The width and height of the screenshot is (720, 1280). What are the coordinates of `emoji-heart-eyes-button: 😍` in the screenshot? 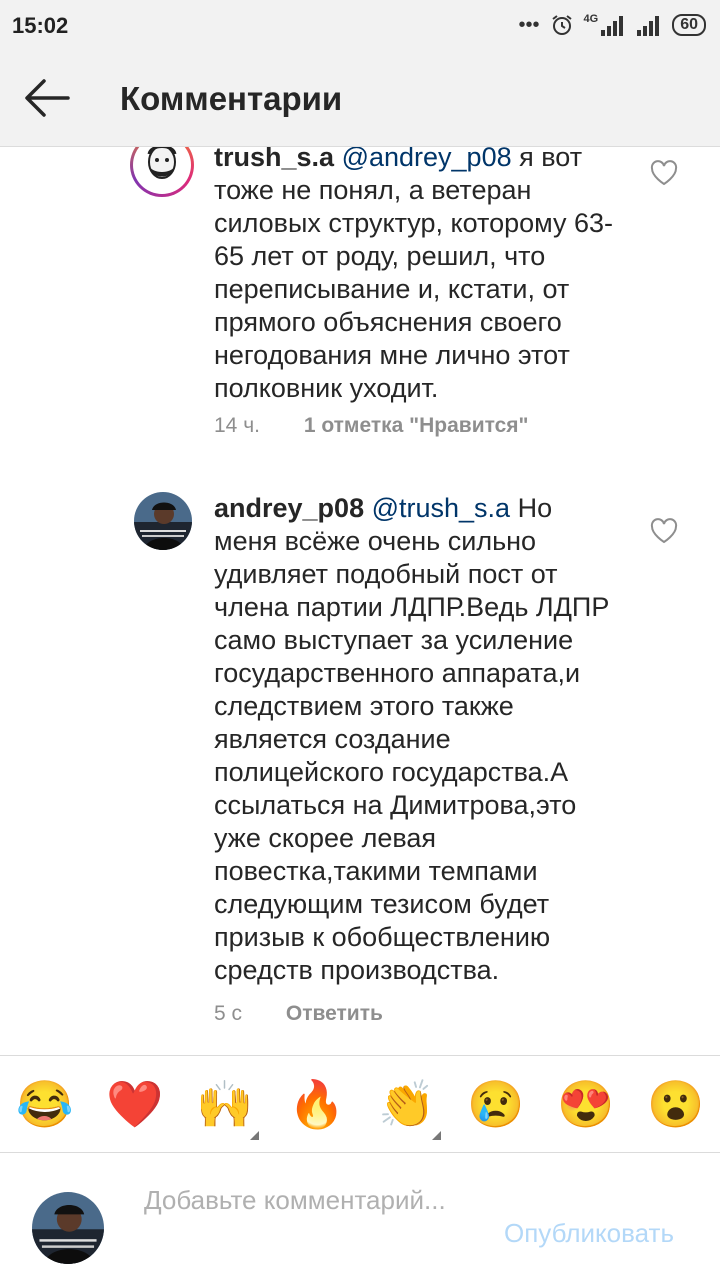 It's located at (586, 1104).